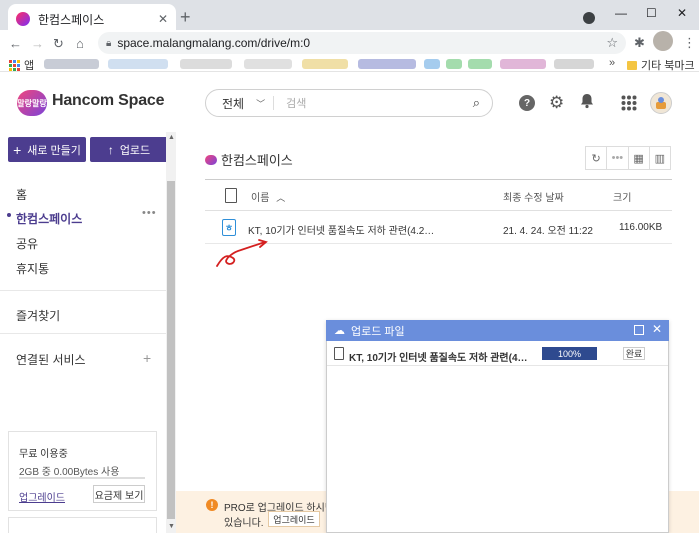 The width and height of the screenshot is (699, 533). Describe the element at coordinates (622, 196) in the screenshot. I see `column-size: 크기` at that location.